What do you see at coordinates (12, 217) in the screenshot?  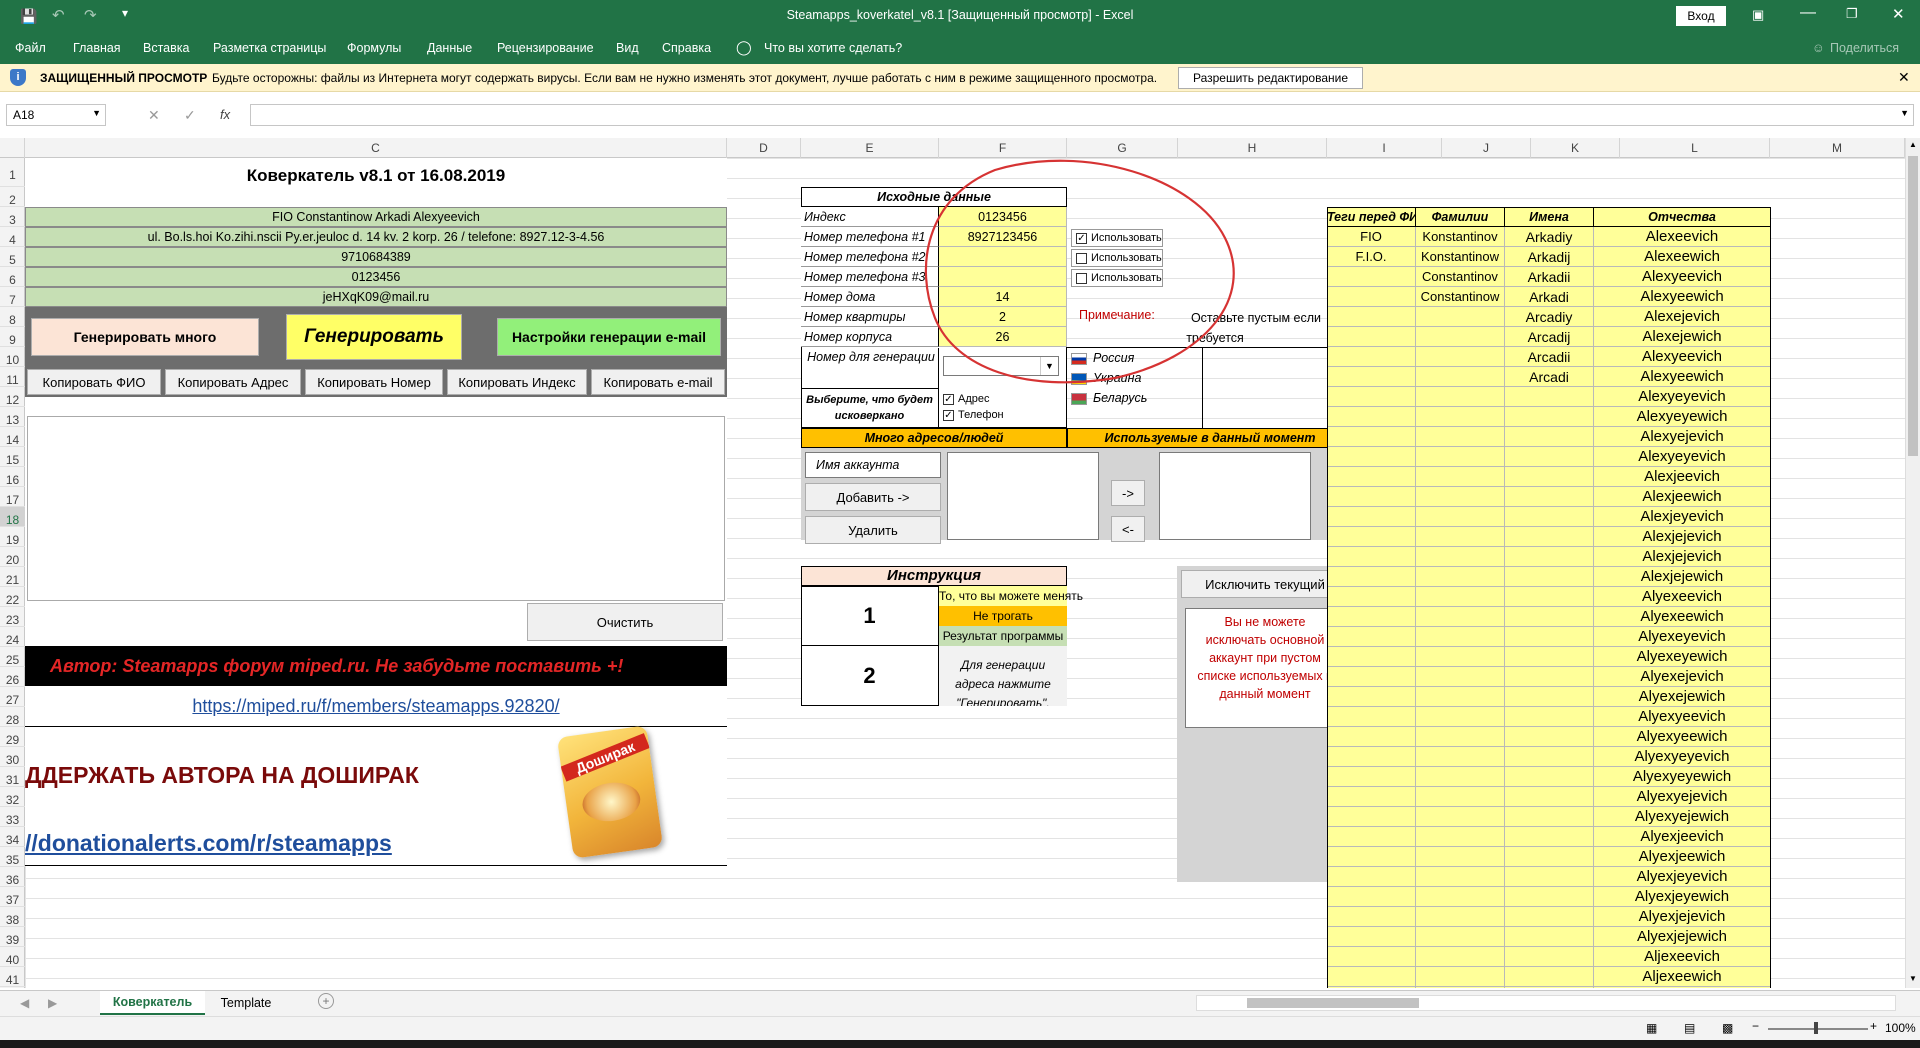 I see `row-header: 3` at bounding box center [12, 217].